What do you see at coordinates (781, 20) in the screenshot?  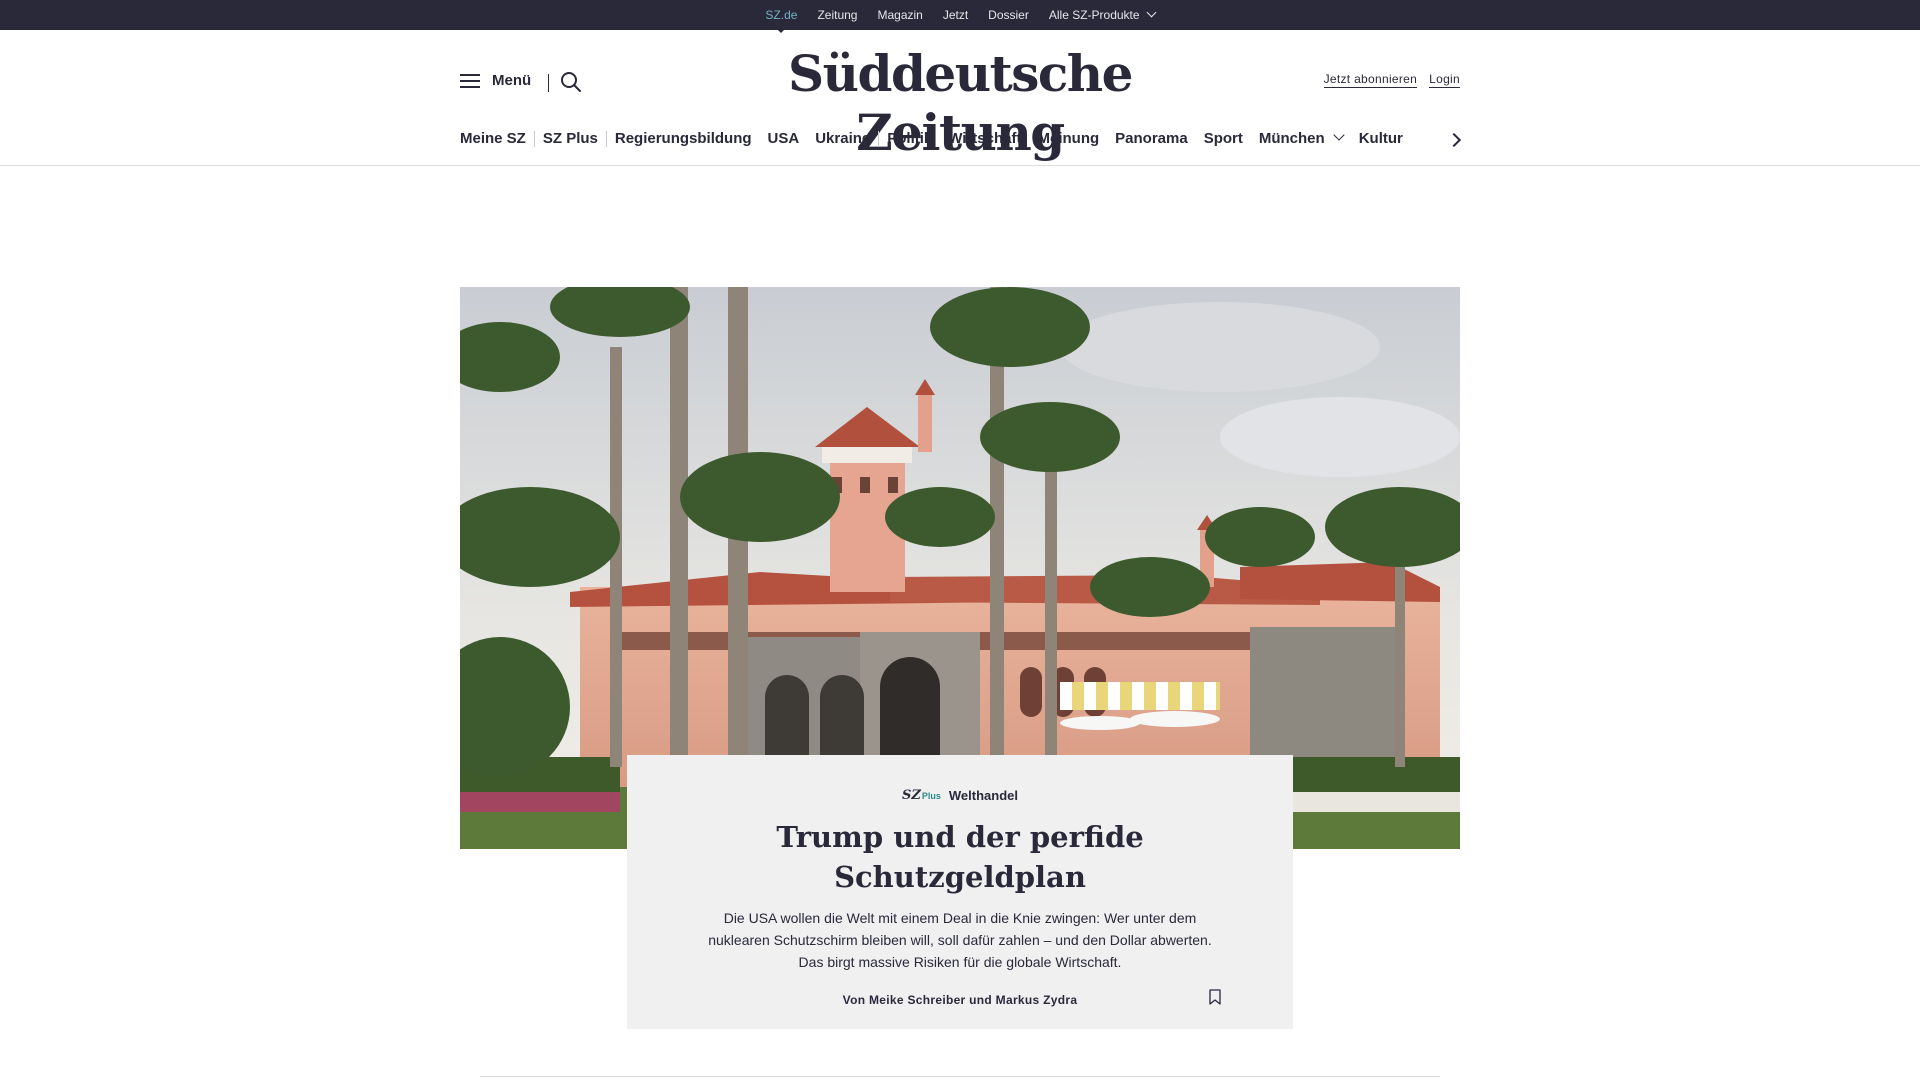 I see `topbar-link-szde: SZ.de` at bounding box center [781, 20].